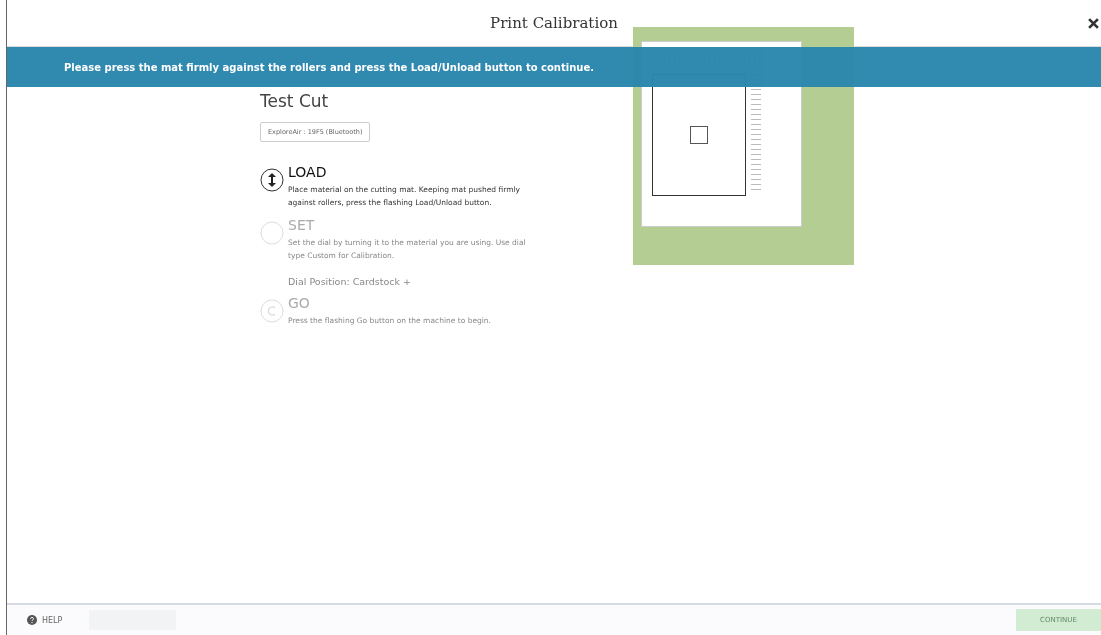 Image resolution: width=1101 pixels, height=635 pixels. Describe the element at coordinates (299, 303) in the screenshot. I see `step-title: GO` at that location.